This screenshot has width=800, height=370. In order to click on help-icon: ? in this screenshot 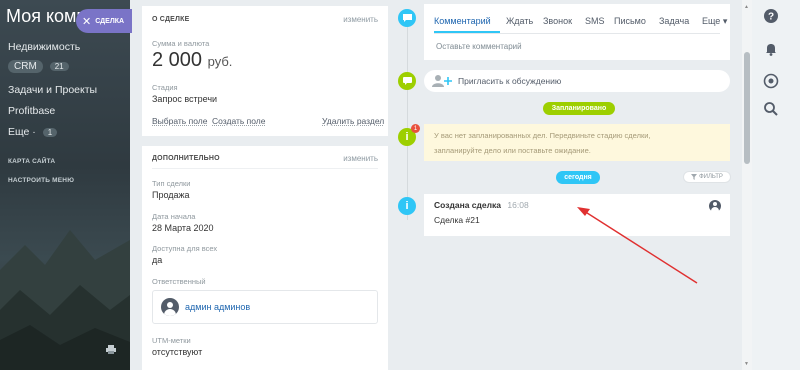, I will do `click(771, 16)`.